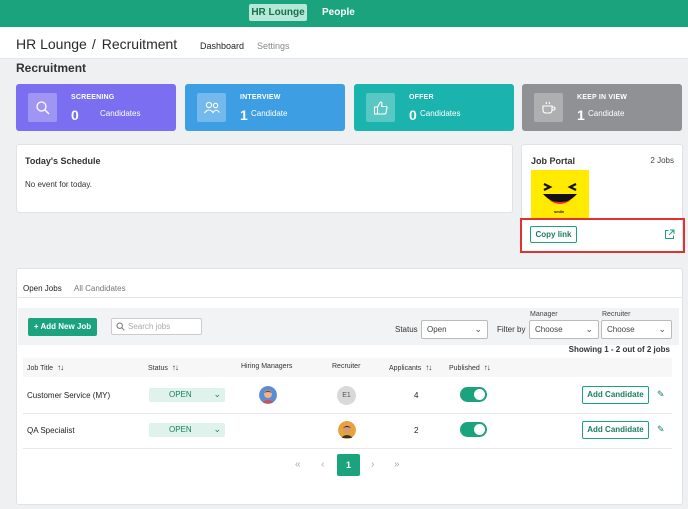  Describe the element at coordinates (267, 366) in the screenshot. I see `col-hiring-managers: Hiring Managers` at that location.